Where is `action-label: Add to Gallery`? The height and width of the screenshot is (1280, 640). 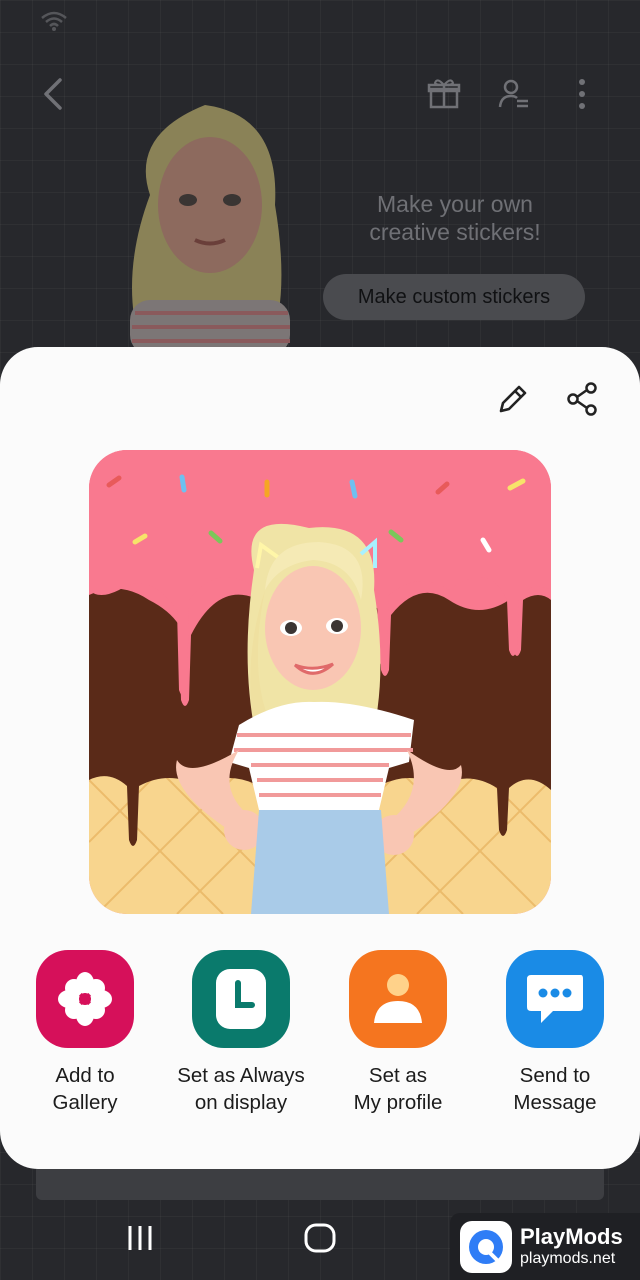 action-label: Add to Gallery is located at coordinates (85, 1089).